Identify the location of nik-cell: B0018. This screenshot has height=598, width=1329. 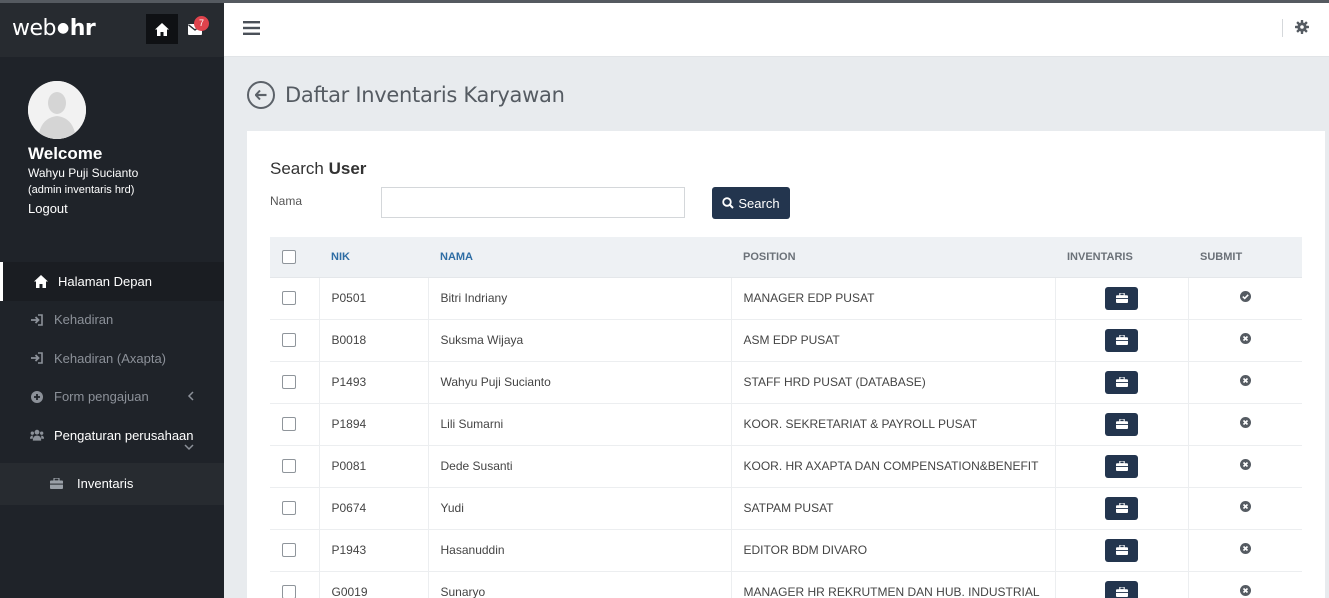
(374, 340).